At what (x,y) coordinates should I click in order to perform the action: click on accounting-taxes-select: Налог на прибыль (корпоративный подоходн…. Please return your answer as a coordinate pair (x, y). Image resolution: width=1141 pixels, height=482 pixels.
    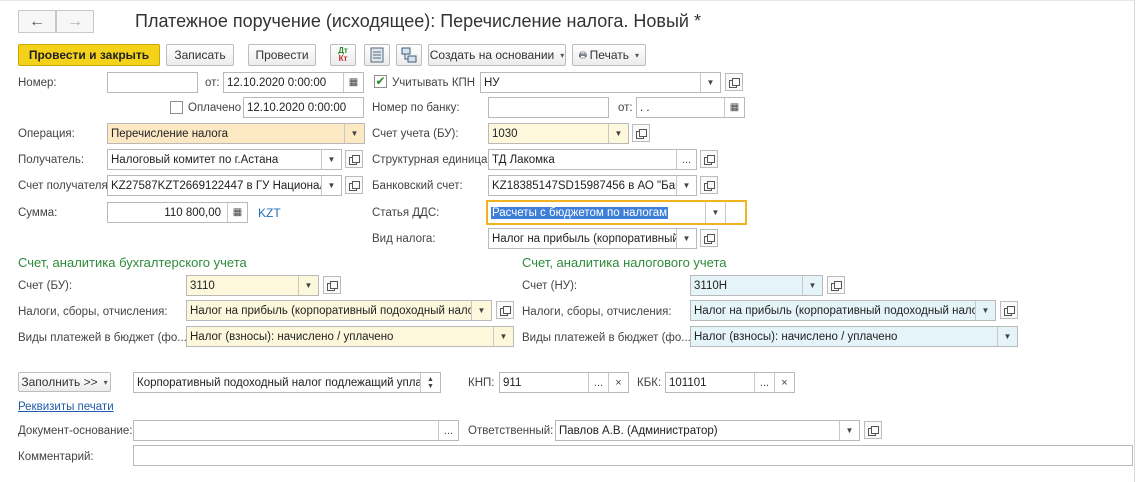
    Looking at the image, I should click on (339, 310).